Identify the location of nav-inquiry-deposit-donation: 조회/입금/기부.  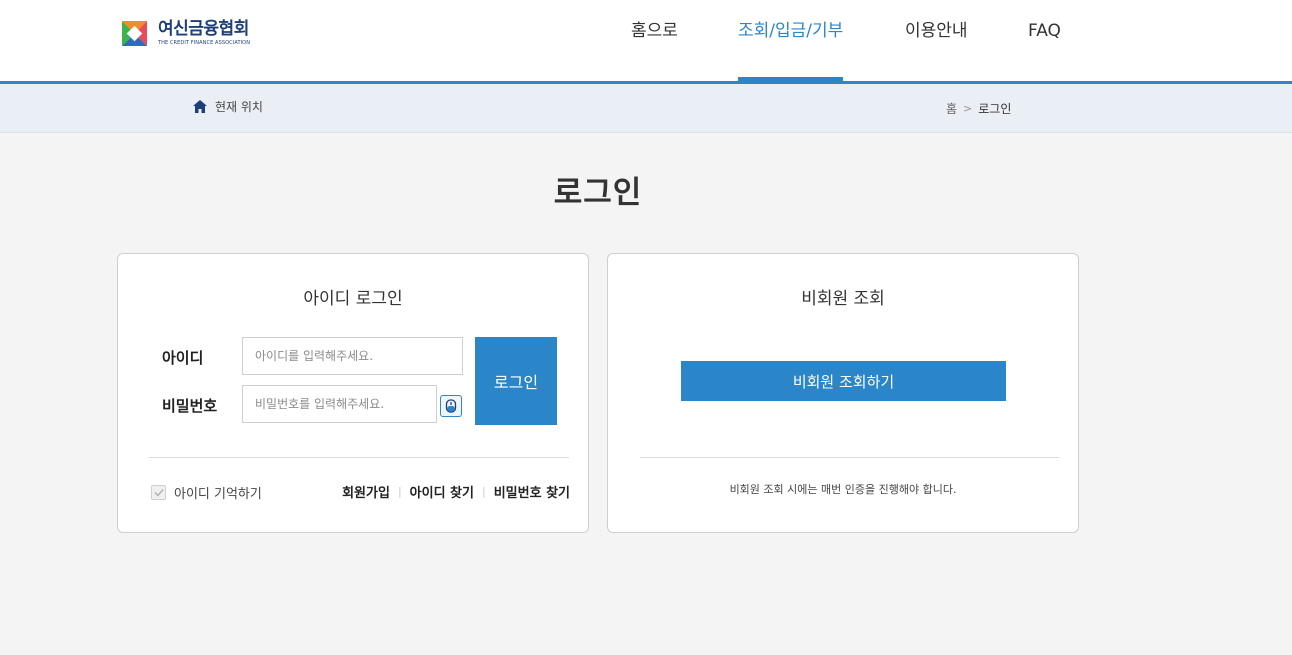
(790, 40).